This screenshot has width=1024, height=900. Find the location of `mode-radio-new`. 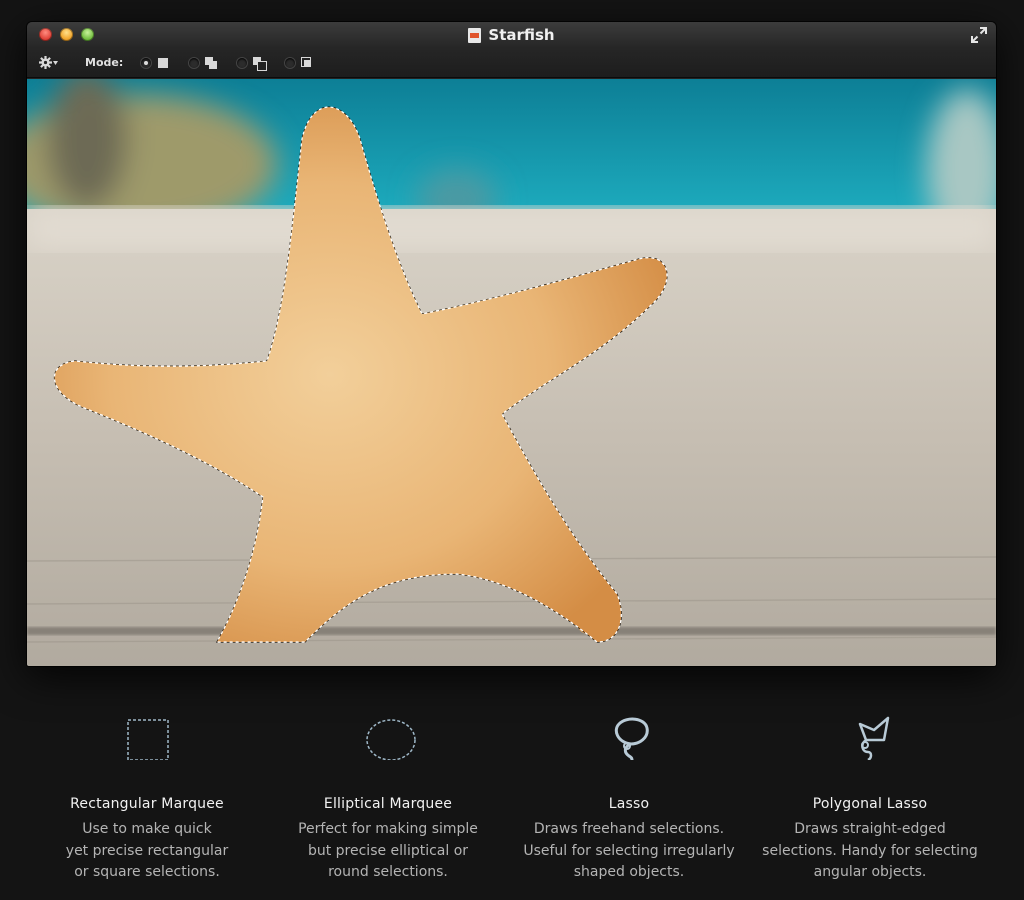

mode-radio-new is located at coordinates (146, 62).